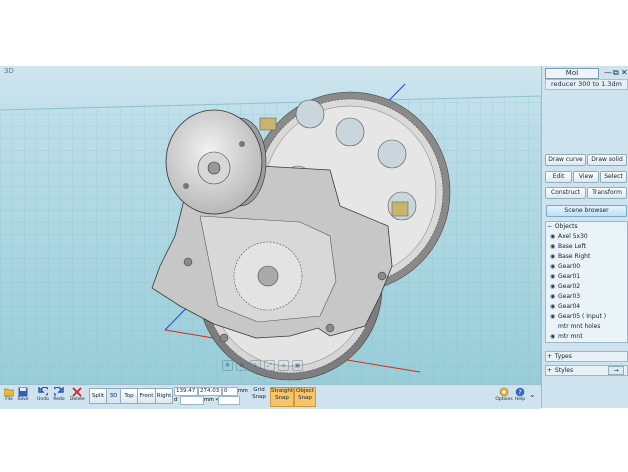 The height and width of the screenshot is (472, 628). I want to click on arrow-right-icon: →, so click(616, 370).